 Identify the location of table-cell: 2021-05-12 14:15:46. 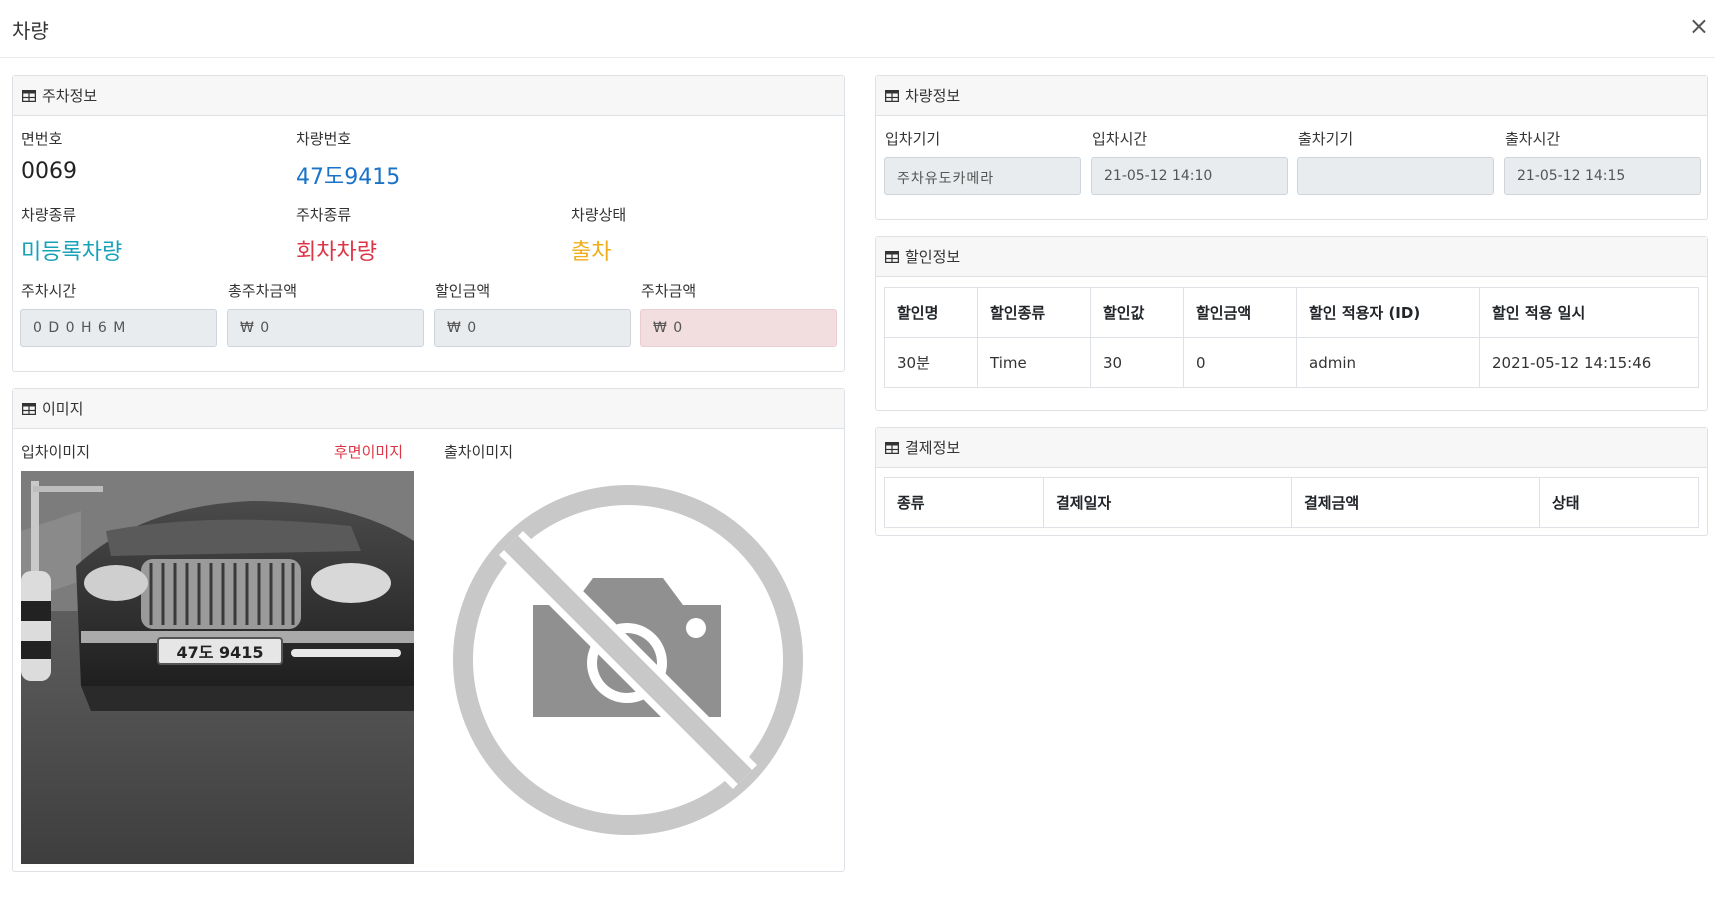
(1589, 362).